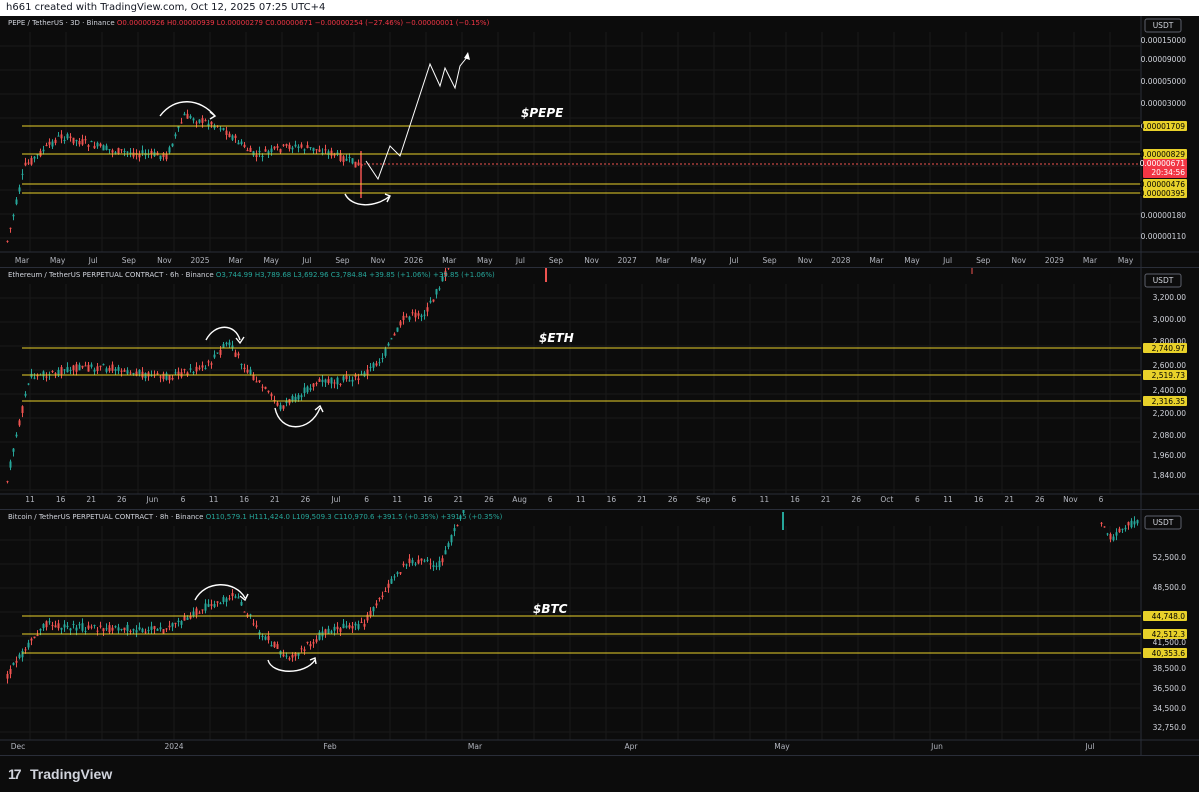 This screenshot has height=792, width=1199. I want to click on btc-x-tick-label: Jun, so click(936, 746).